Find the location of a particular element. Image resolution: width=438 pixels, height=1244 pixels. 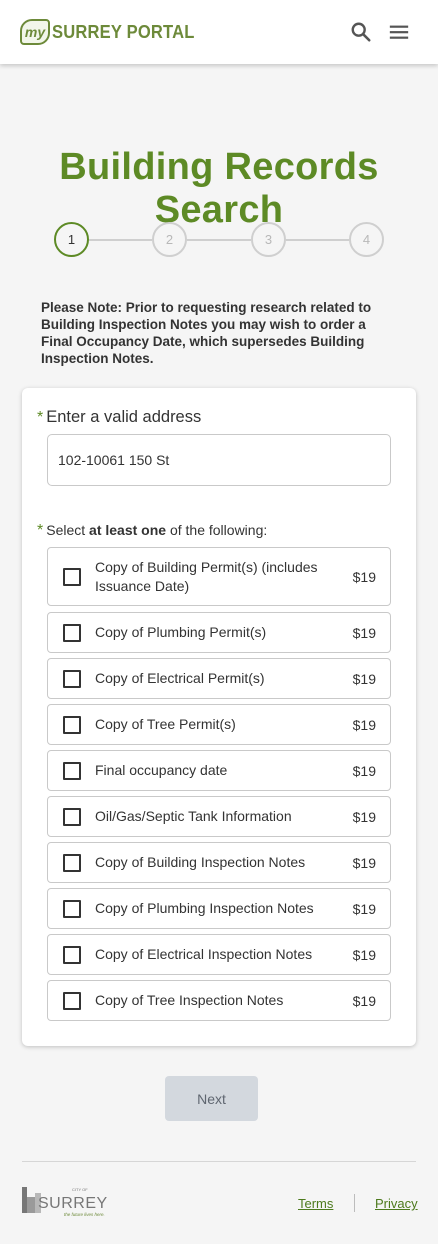

privacy-link: Privacy is located at coordinates (396, 1203).